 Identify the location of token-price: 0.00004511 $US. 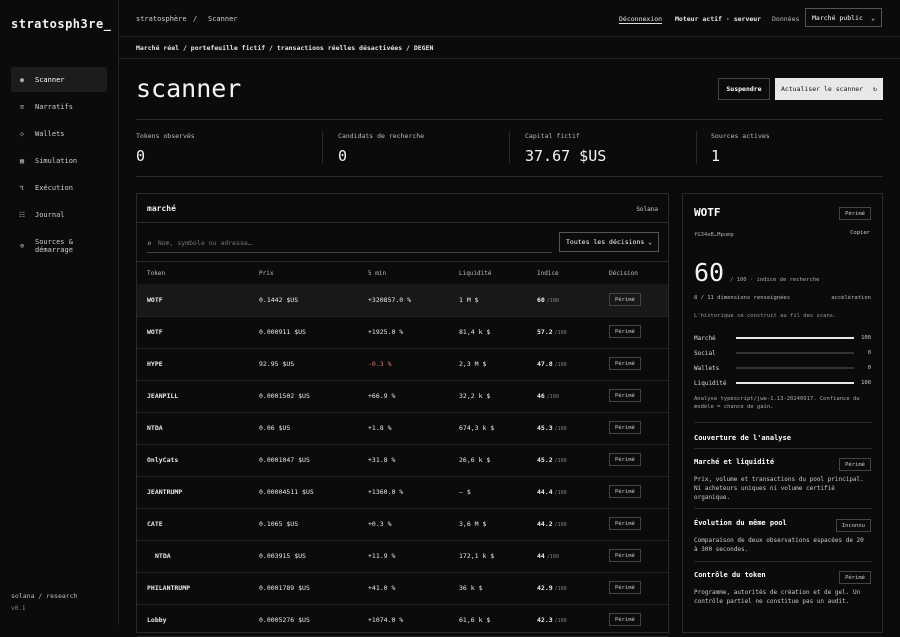
(286, 492).